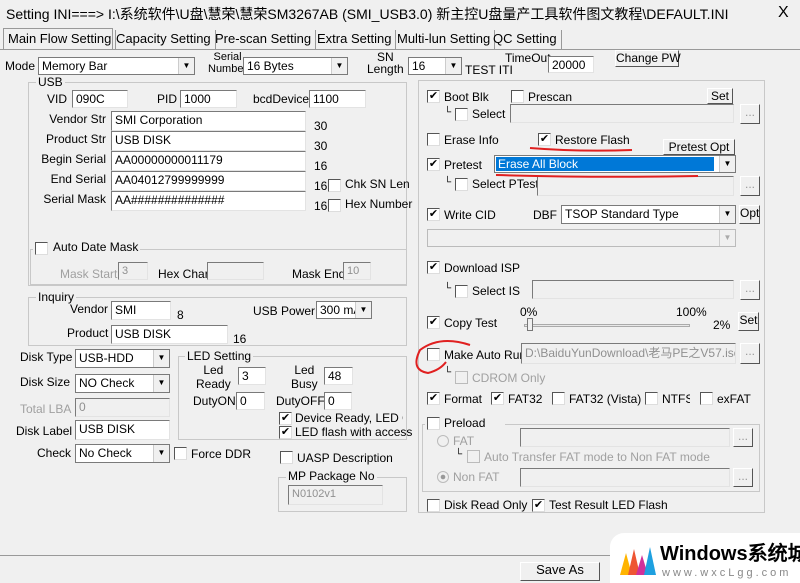  Describe the element at coordinates (581, 149) in the screenshot. I see `restore-flash-underline` at that location.